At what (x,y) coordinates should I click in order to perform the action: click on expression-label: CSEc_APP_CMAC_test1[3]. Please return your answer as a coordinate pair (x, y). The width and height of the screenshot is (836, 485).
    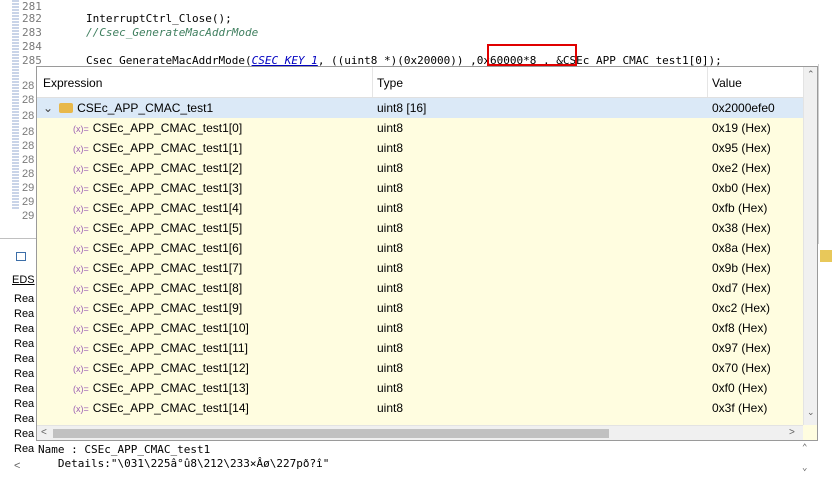
    Looking at the image, I should click on (167, 188).